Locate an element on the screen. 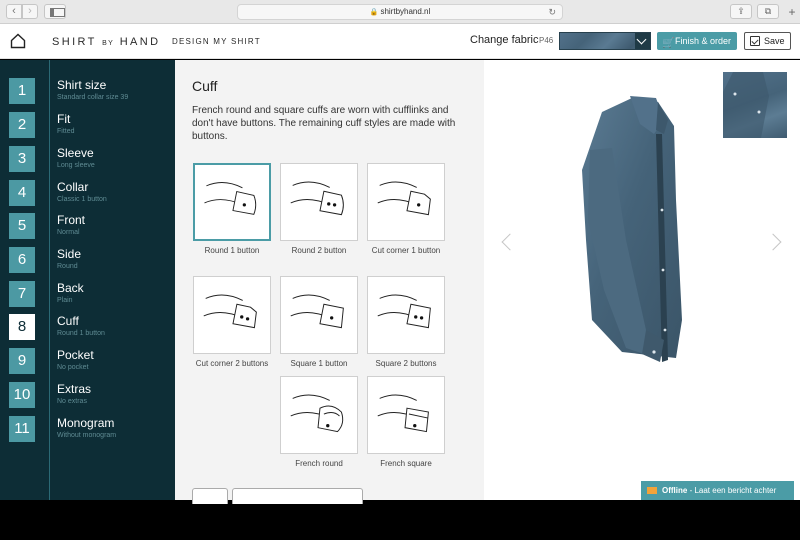 The width and height of the screenshot is (800, 540). cuff-option-label: Cut corner 2 buttons is located at coordinates (232, 363).